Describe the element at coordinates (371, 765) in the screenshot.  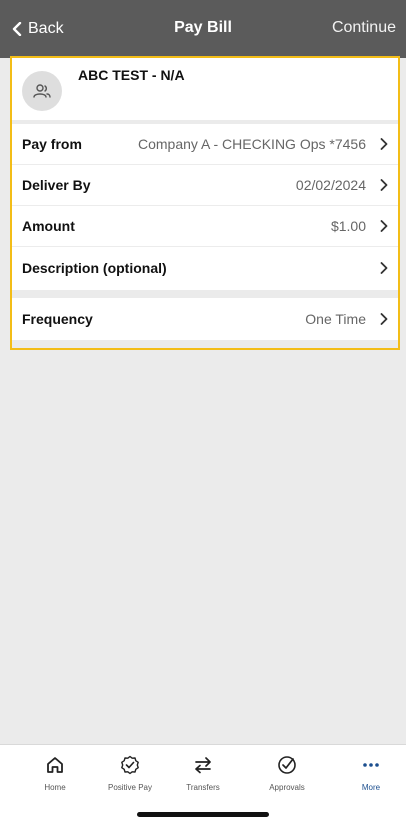
I see `more-dots-icon` at that location.